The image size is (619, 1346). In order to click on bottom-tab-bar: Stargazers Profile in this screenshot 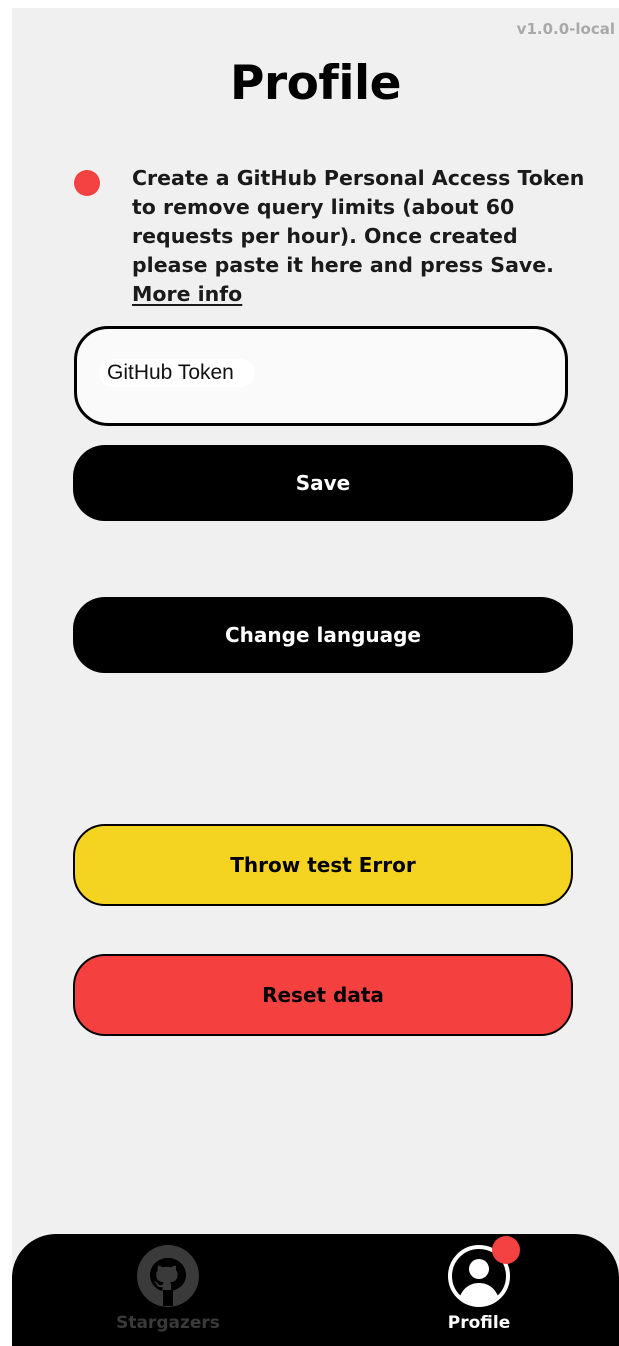, I will do `click(315, 1290)`.